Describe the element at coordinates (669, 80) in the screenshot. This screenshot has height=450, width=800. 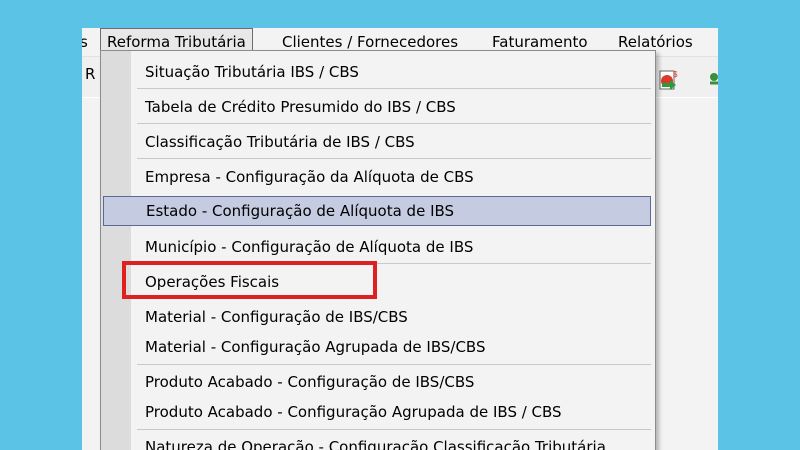
I see `report-dollar-icon: $` at that location.